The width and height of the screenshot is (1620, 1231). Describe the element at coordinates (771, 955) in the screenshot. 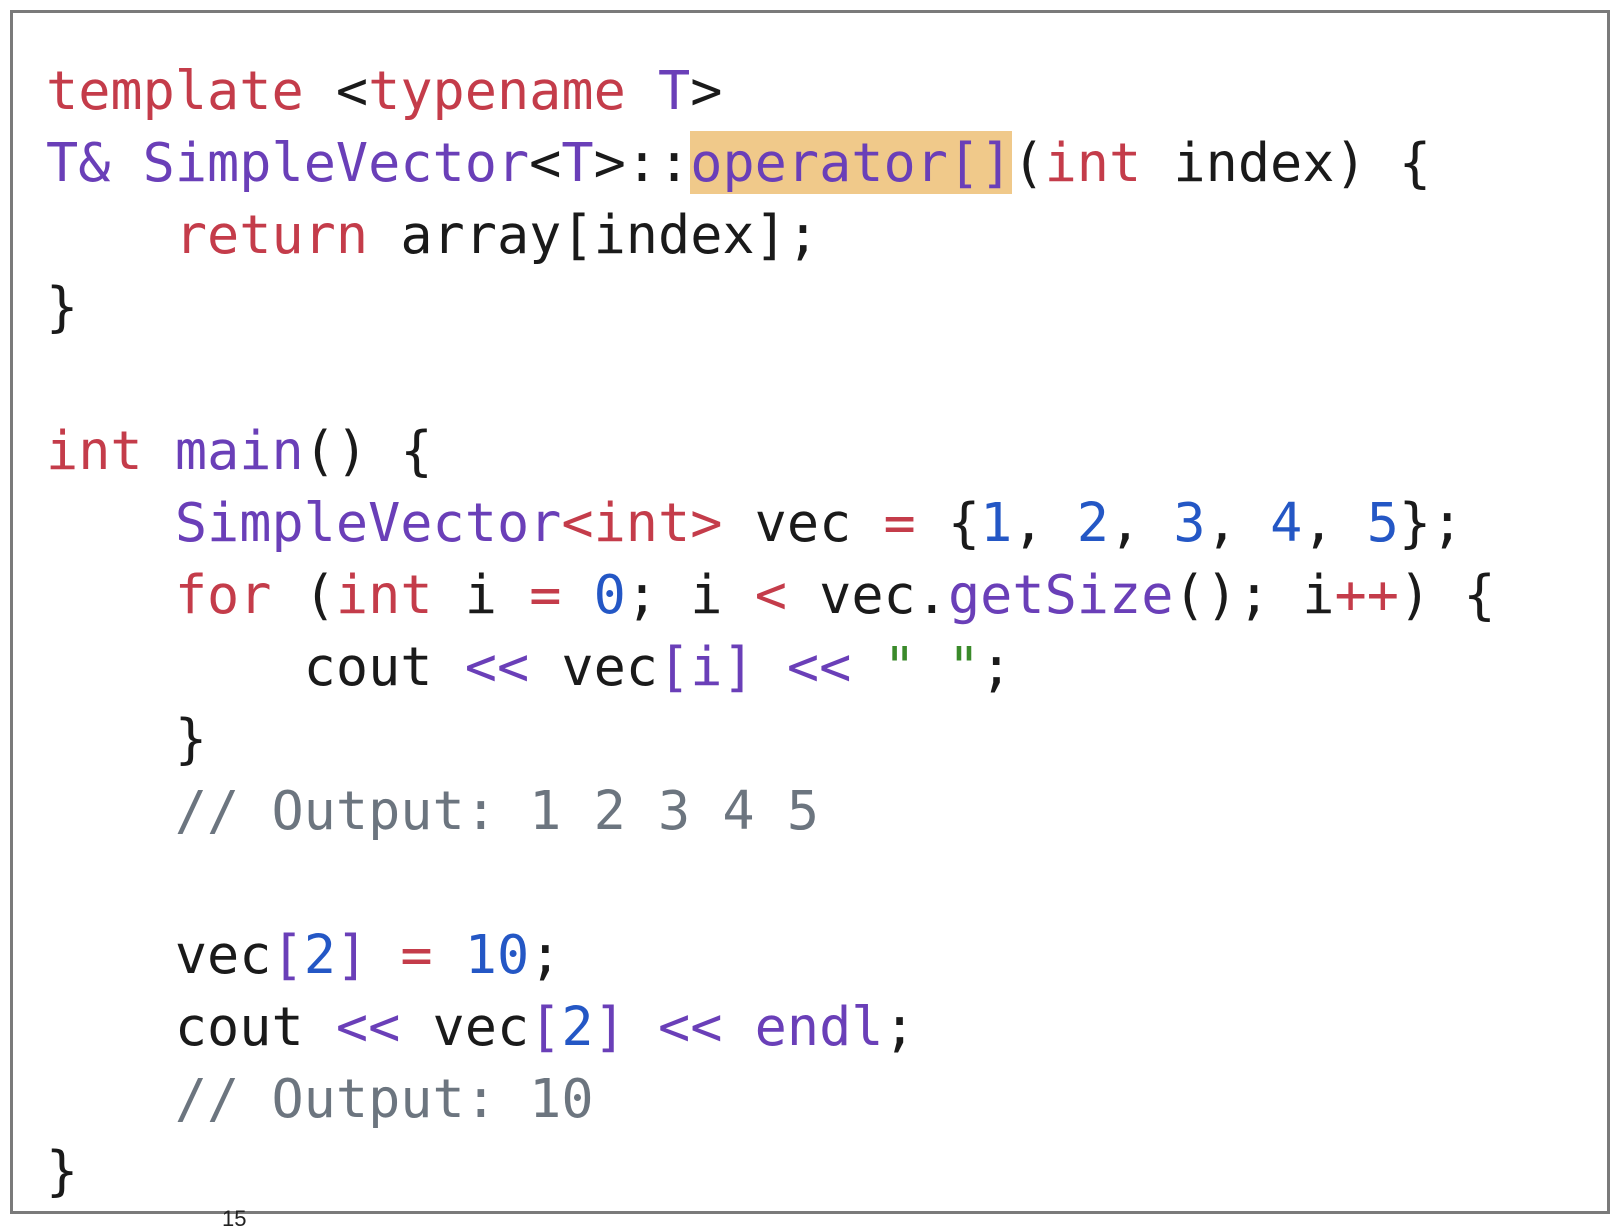

I see `code-line: vec[2] = 10;` at that location.